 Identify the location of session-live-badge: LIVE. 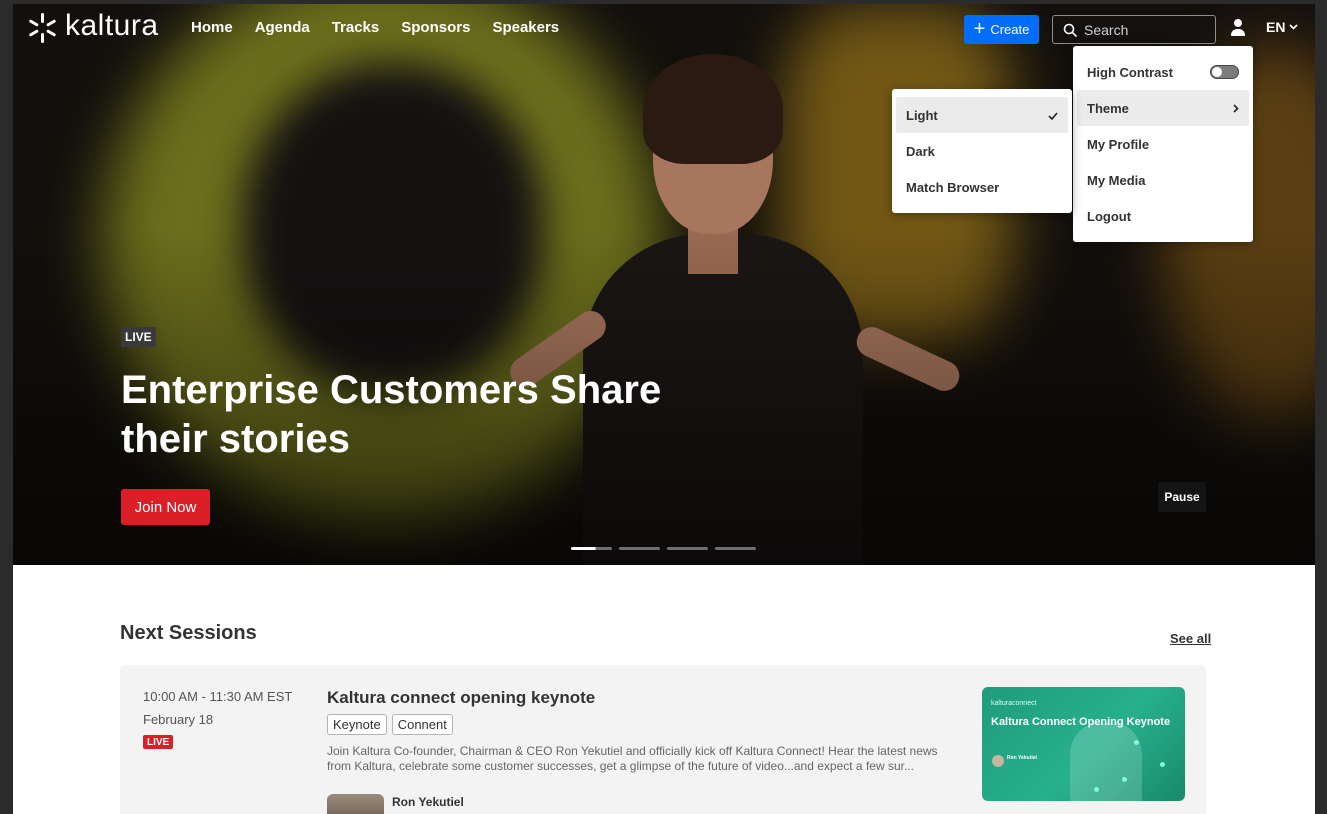
(158, 742).